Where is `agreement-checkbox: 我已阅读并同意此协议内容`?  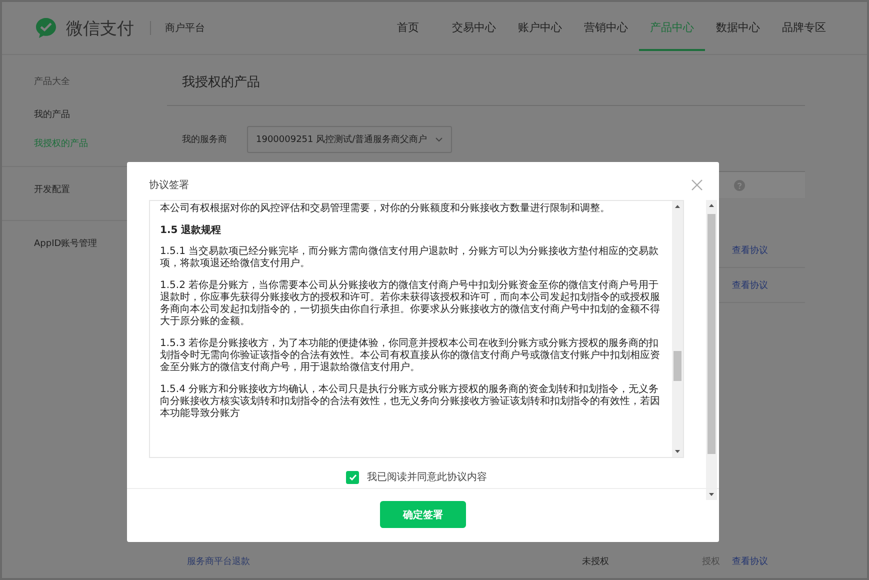
agreement-checkbox: 我已阅读并同意此协议内容 is located at coordinates (416, 477).